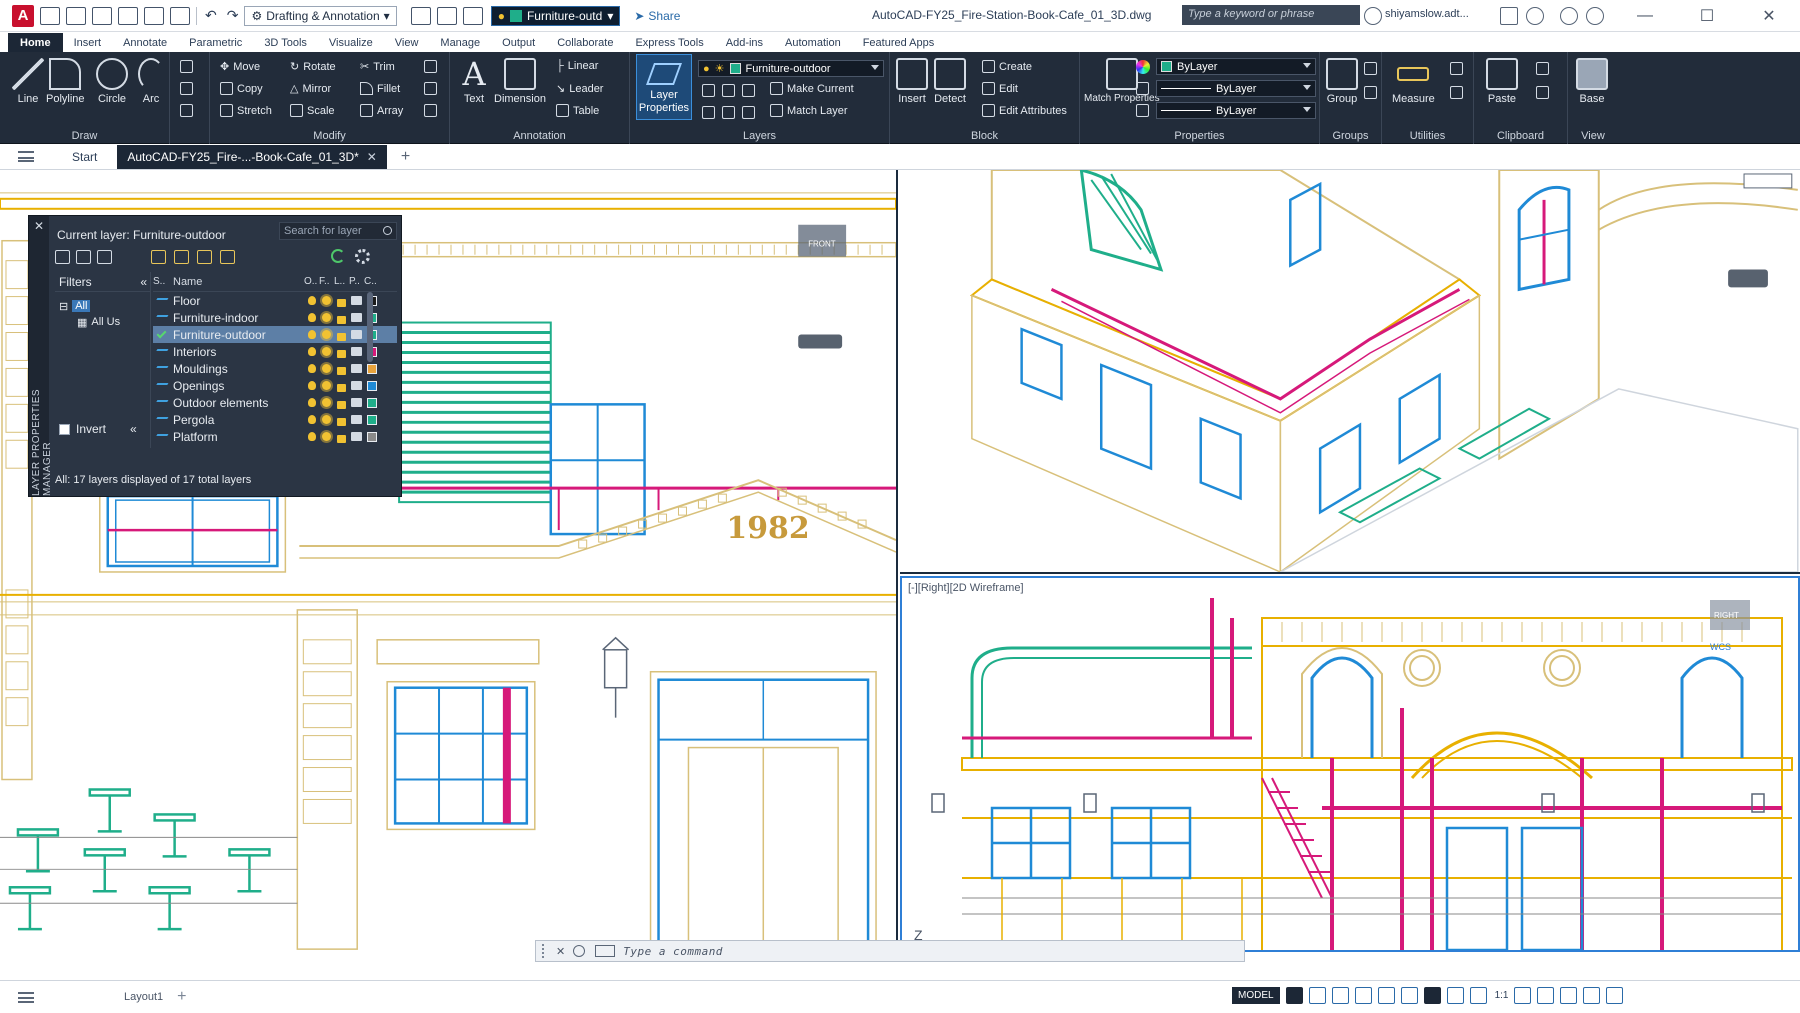 This screenshot has height=1013, width=1800. What do you see at coordinates (341, 281) in the screenshot?
I see `col-lock: L..` at bounding box center [341, 281].